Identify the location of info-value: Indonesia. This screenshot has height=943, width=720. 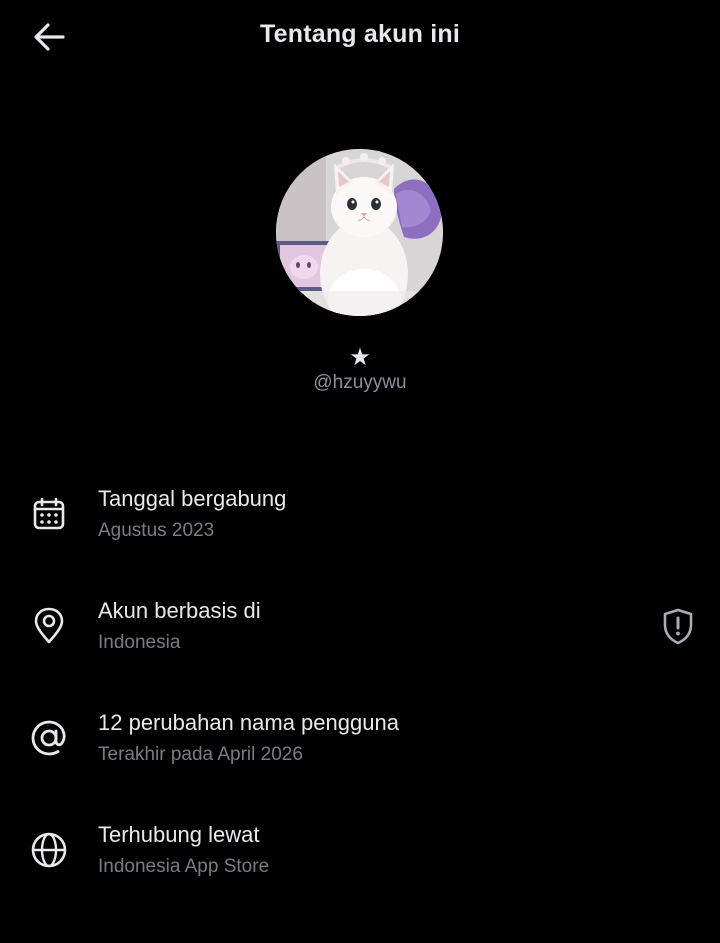
(139, 642).